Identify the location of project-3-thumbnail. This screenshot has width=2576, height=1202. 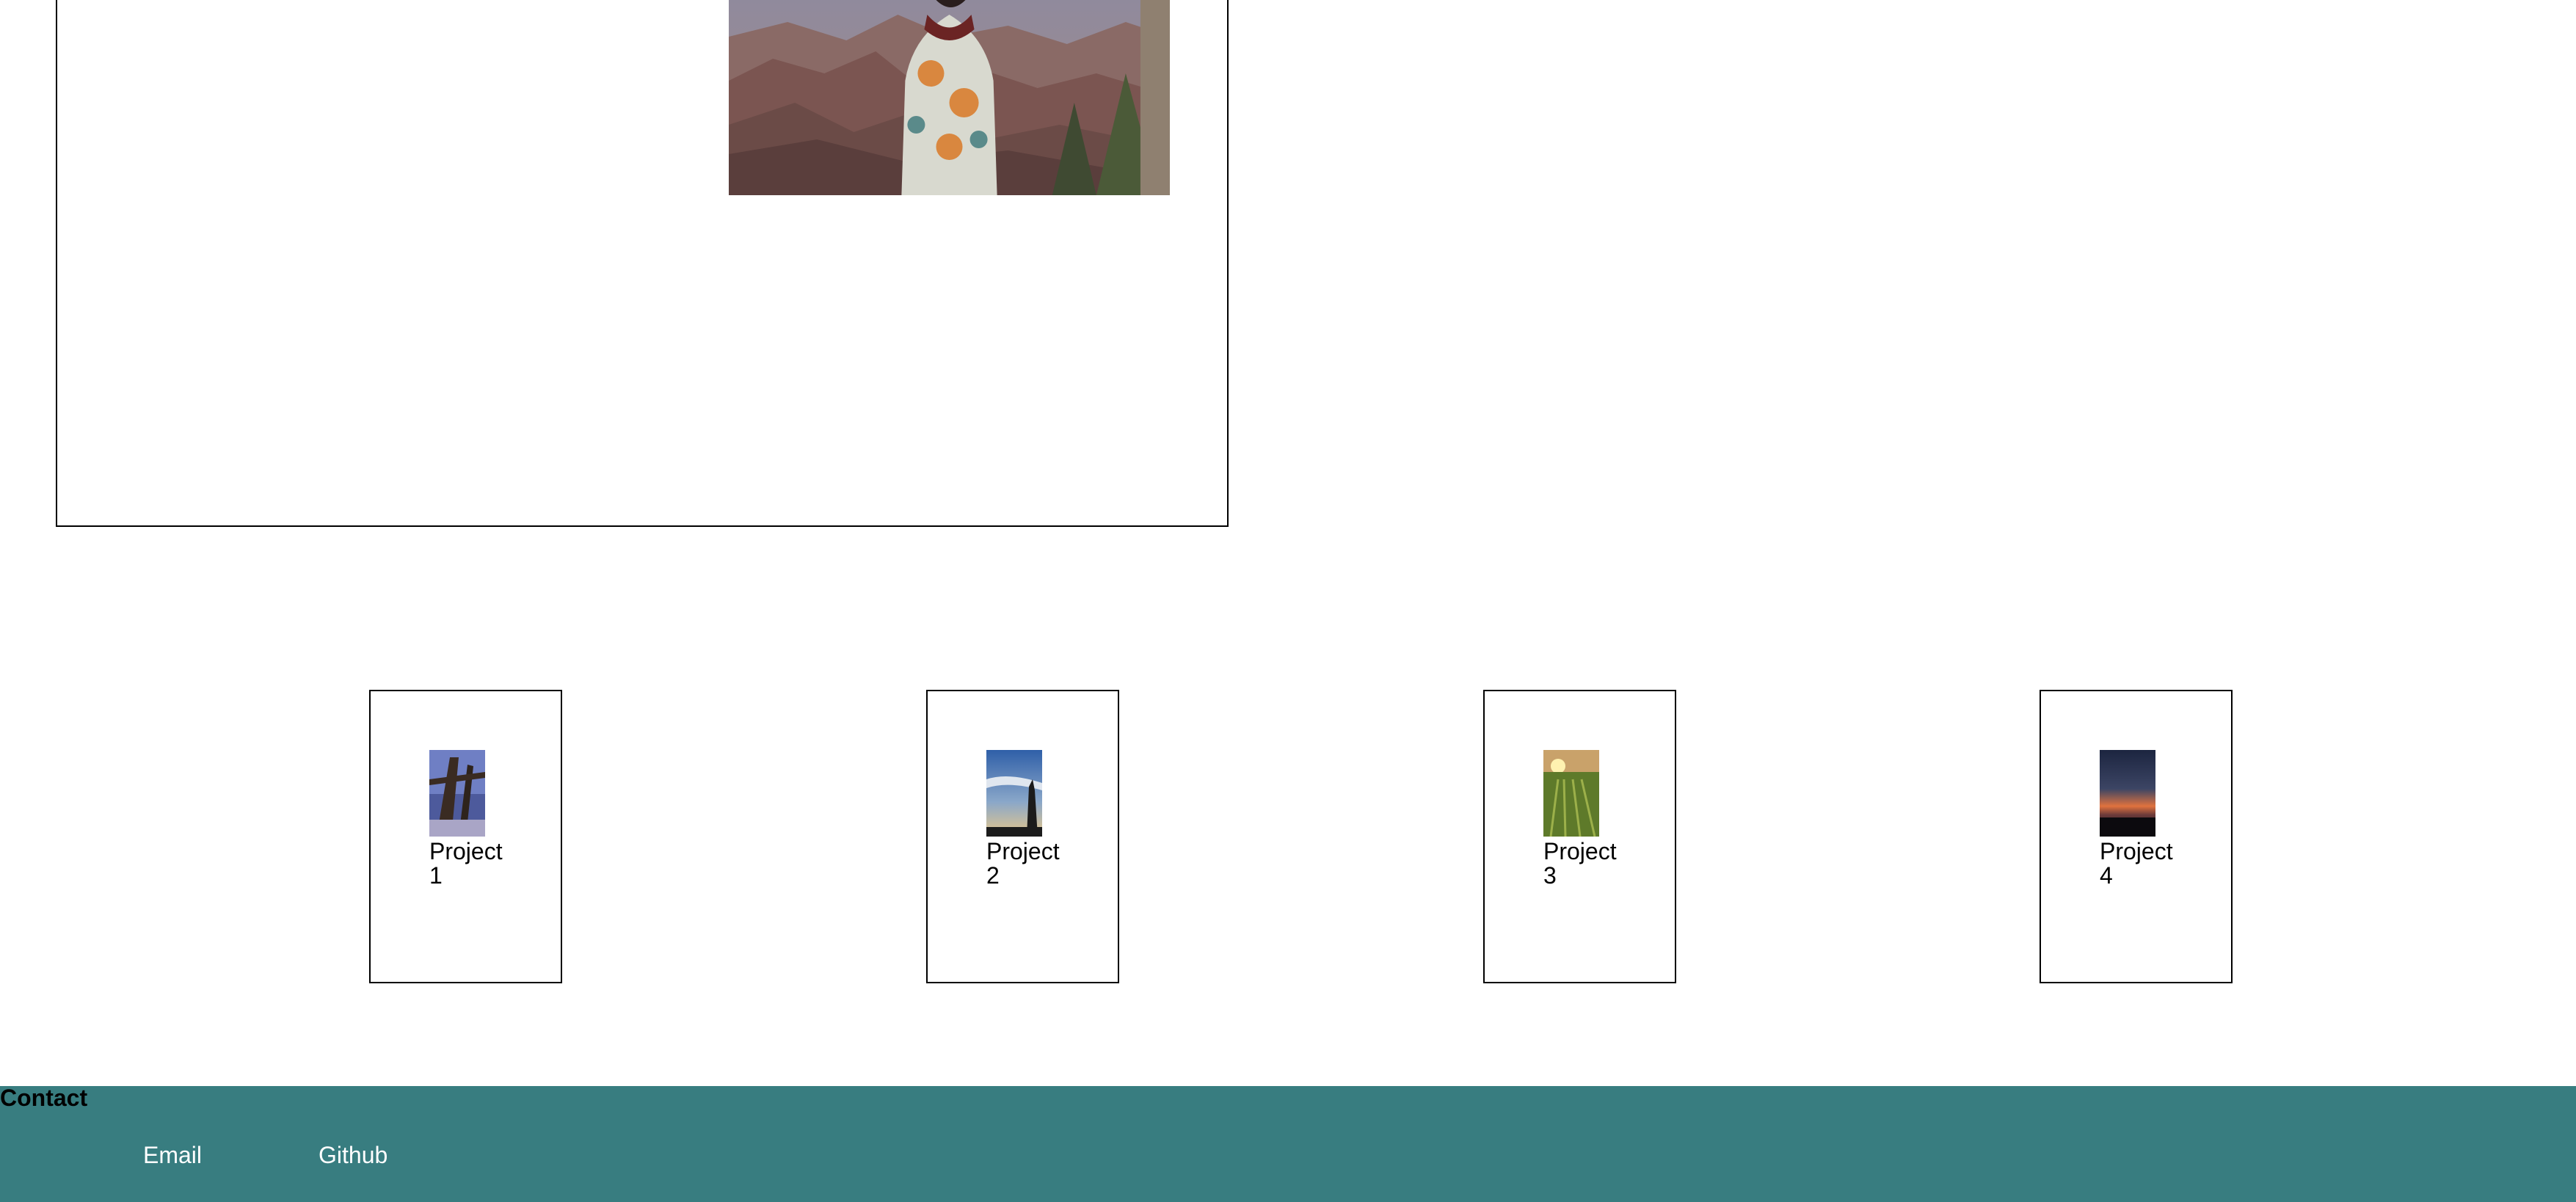
(1571, 793).